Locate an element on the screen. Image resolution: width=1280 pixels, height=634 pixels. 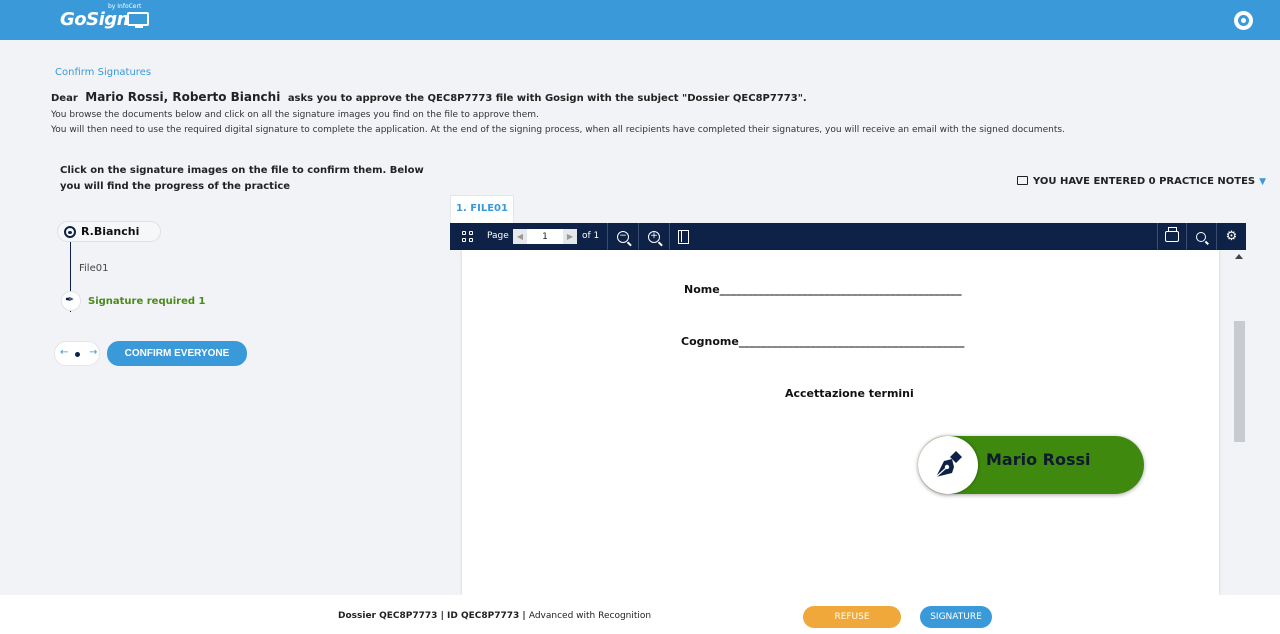
signature-field-mario-rossi: Mario Rossi is located at coordinates (1031, 465).